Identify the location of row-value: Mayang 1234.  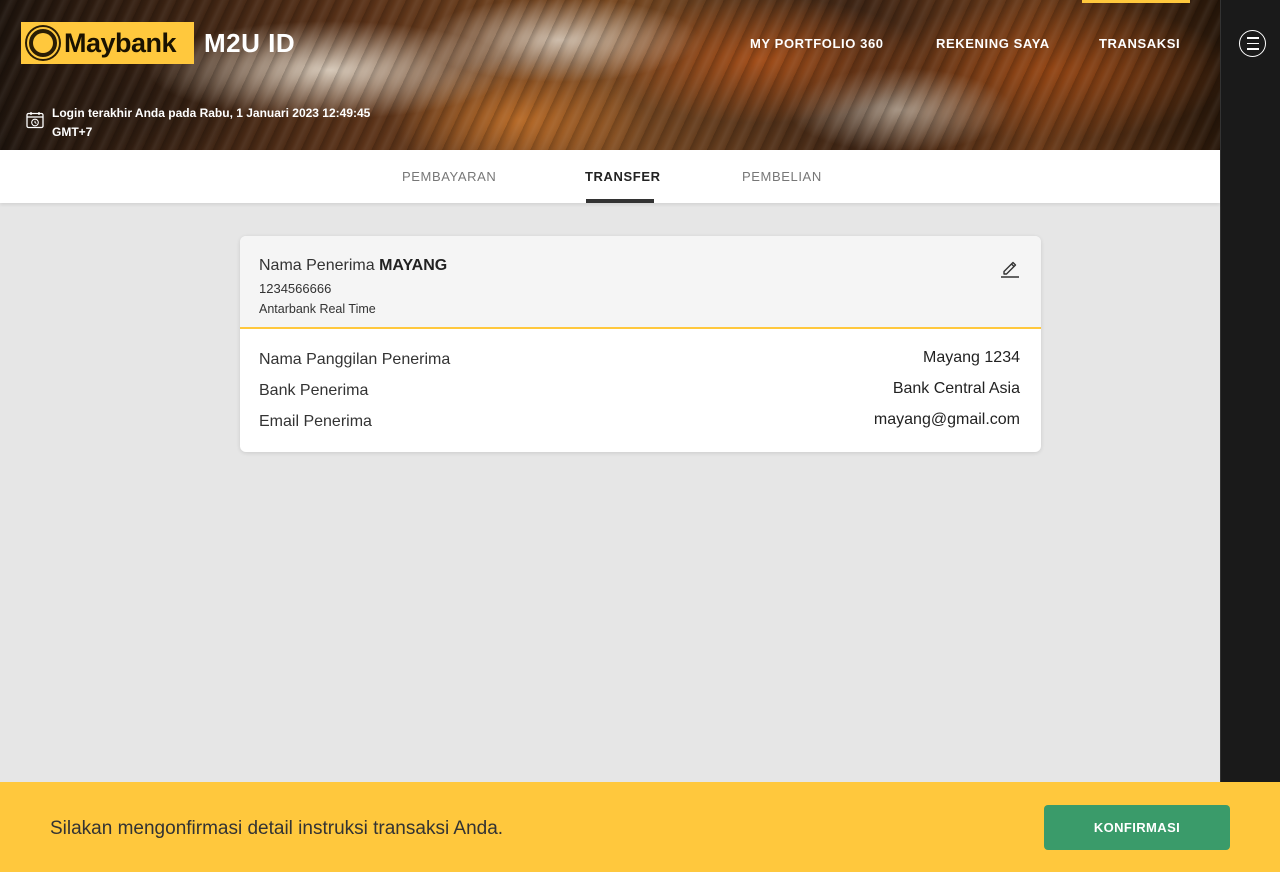
(971, 357).